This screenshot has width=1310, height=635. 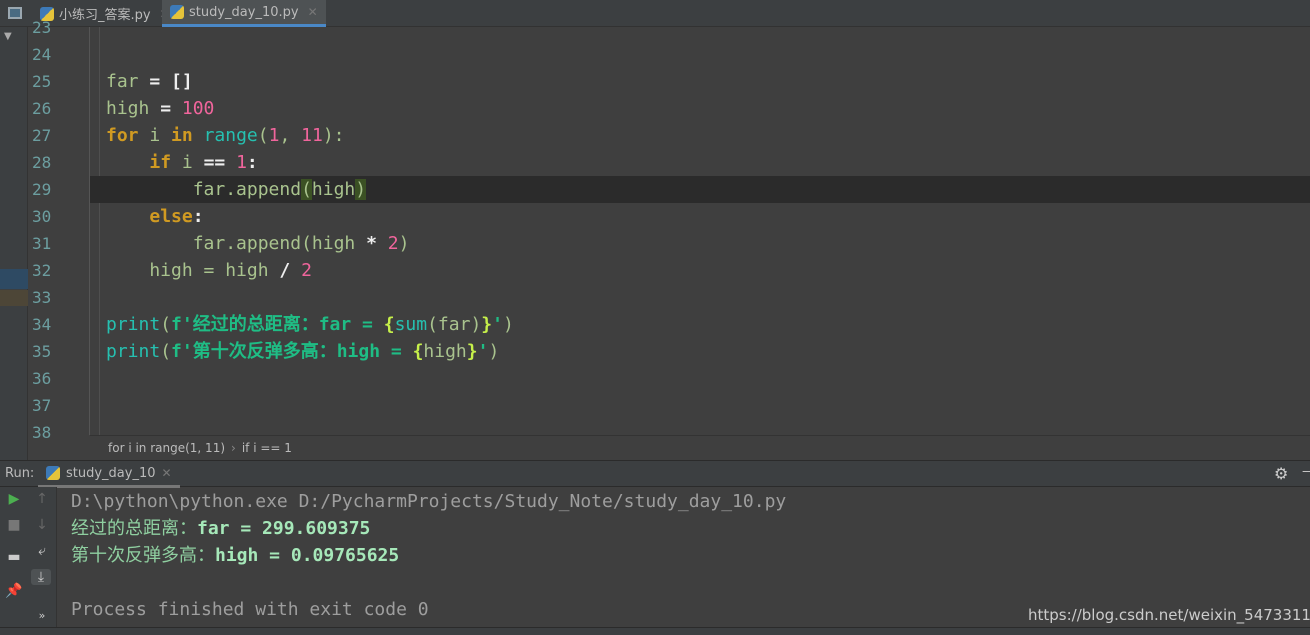 What do you see at coordinates (671, 27) in the screenshot?
I see `code-line: 23` at bounding box center [671, 27].